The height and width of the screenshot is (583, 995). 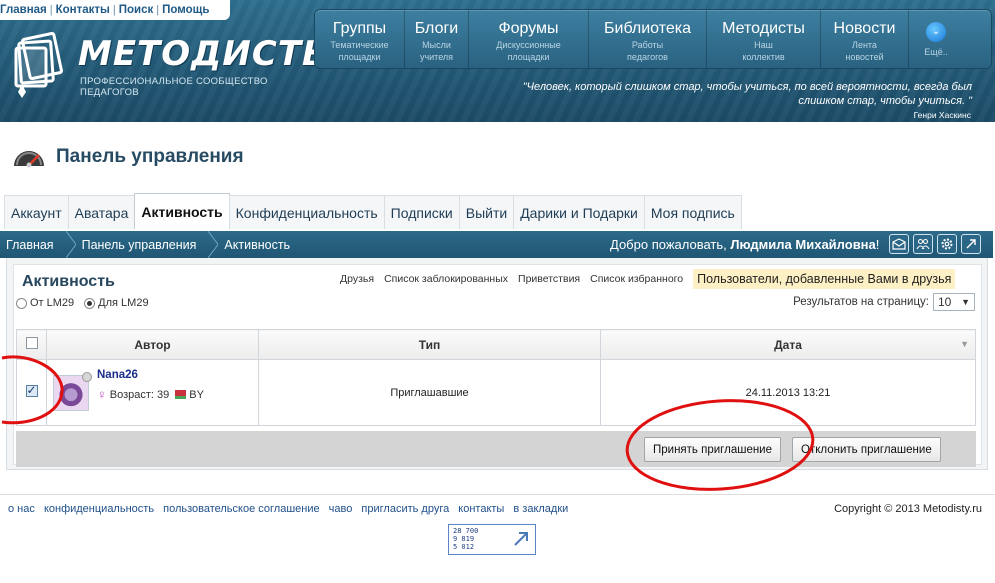 I want to click on chevron-down-icon: ▼, so click(x=965, y=302).